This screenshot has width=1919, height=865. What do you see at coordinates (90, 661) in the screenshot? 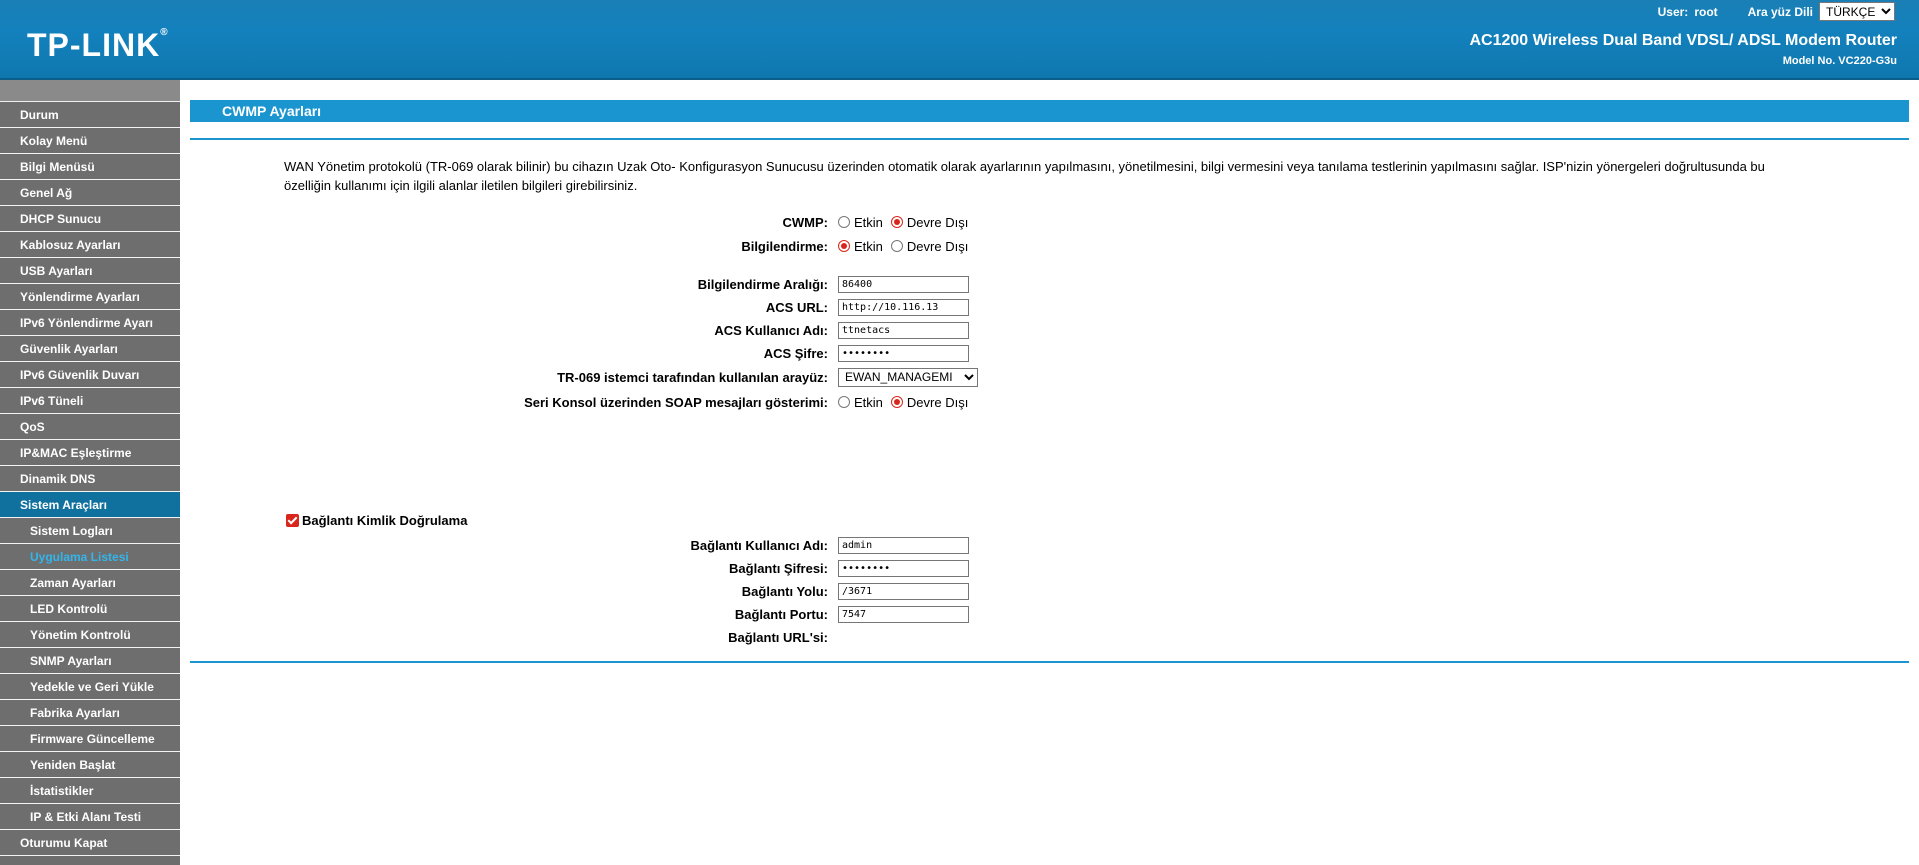
I see `sidebar-subitem-snmp-ayarlari: SNMP Ayarları` at bounding box center [90, 661].